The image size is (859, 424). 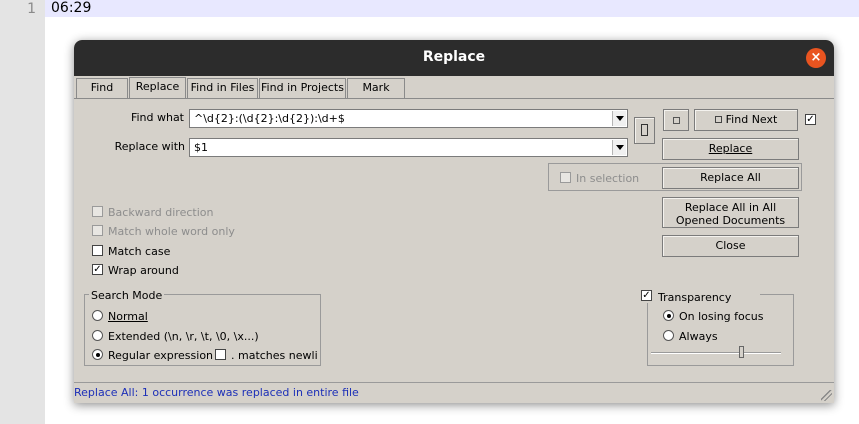 I want to click on find-prev-button, so click(x=676, y=120).